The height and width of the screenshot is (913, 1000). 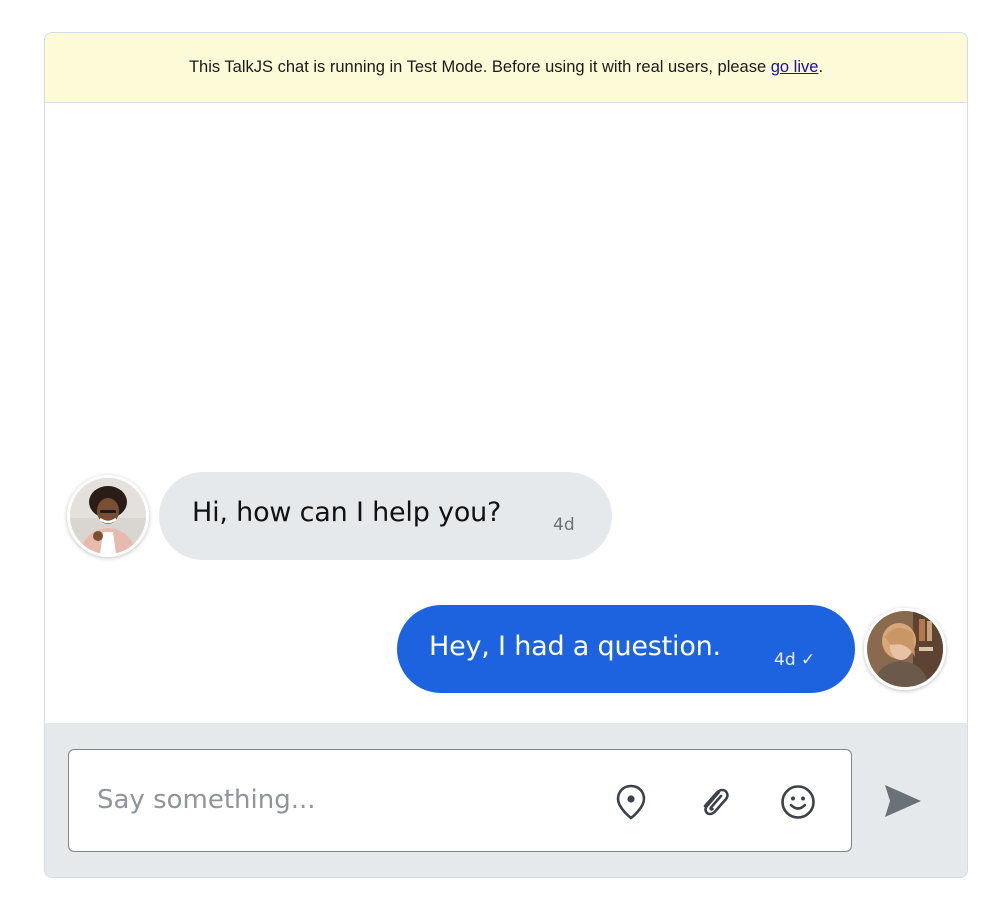 I want to click on incoming-message-timestamp: 4d, so click(x=564, y=525).